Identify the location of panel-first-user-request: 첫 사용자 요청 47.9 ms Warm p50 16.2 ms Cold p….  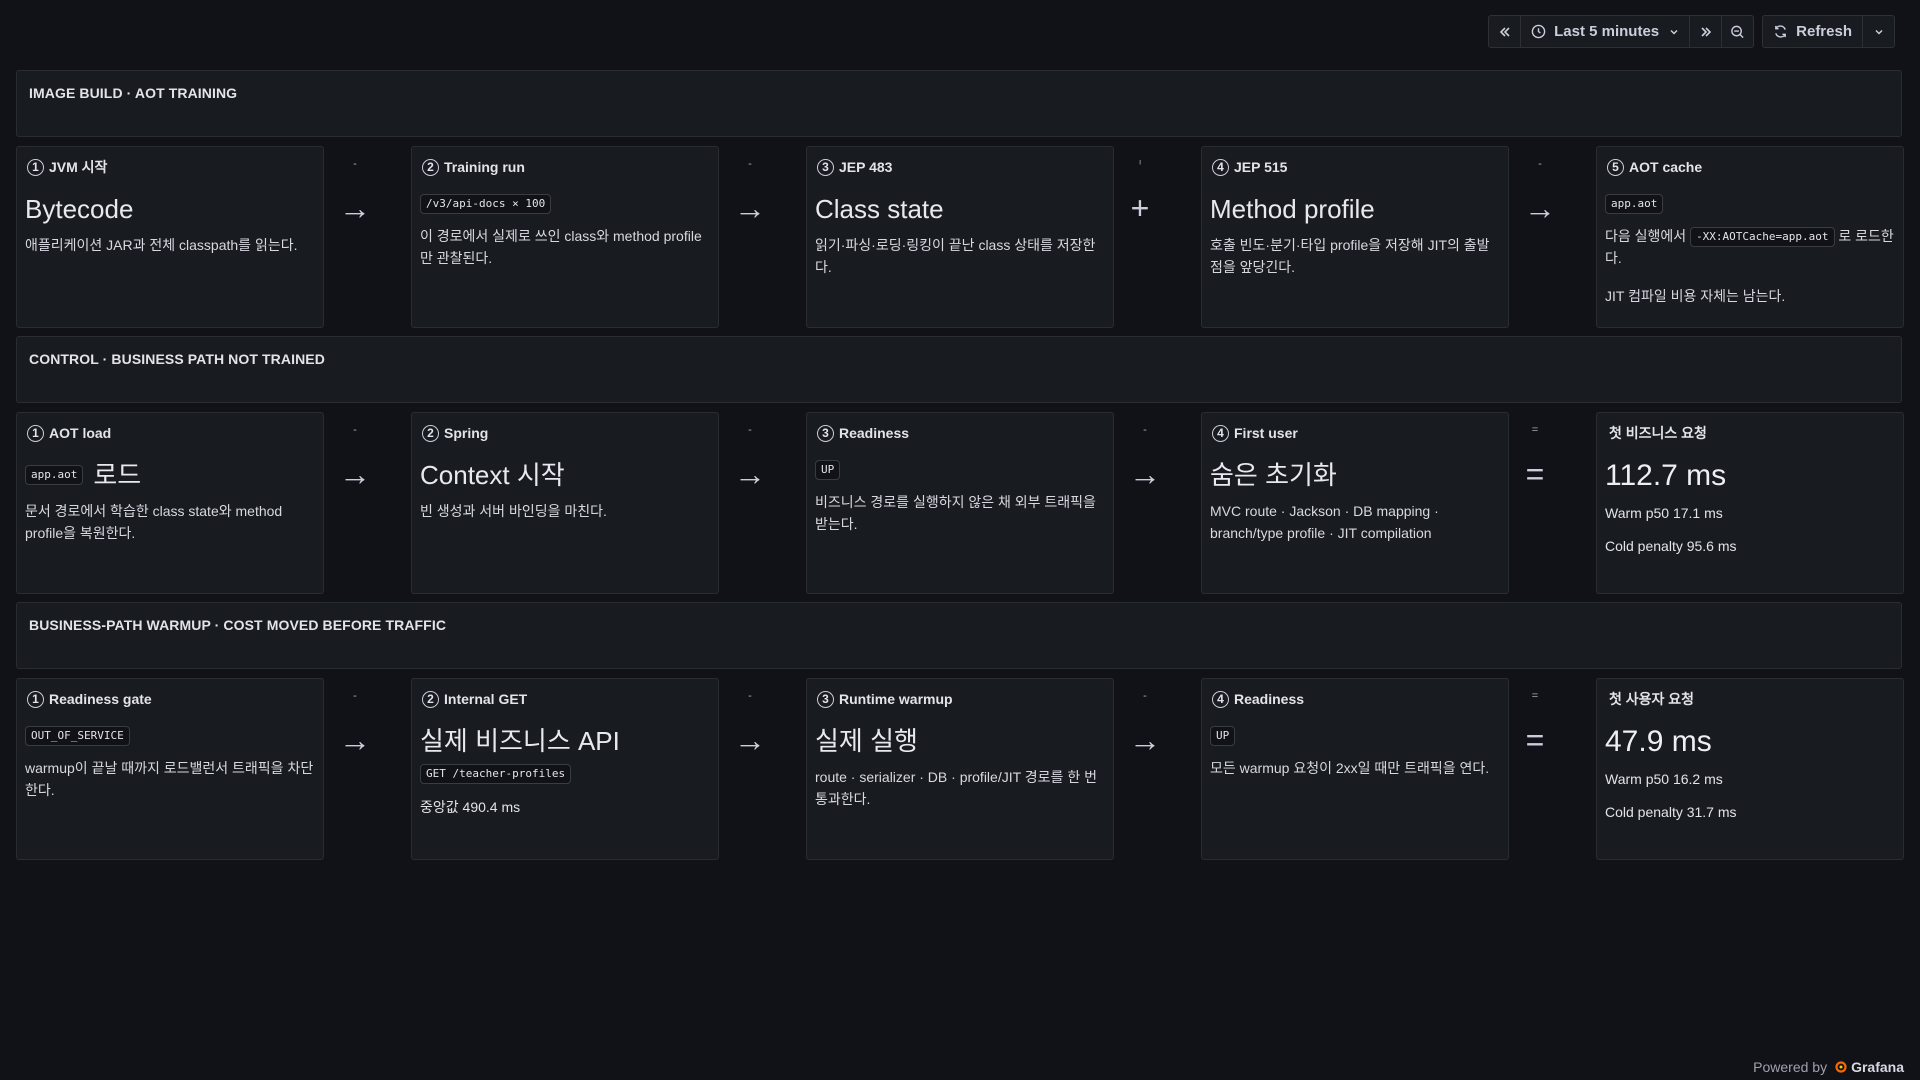
(1750, 769).